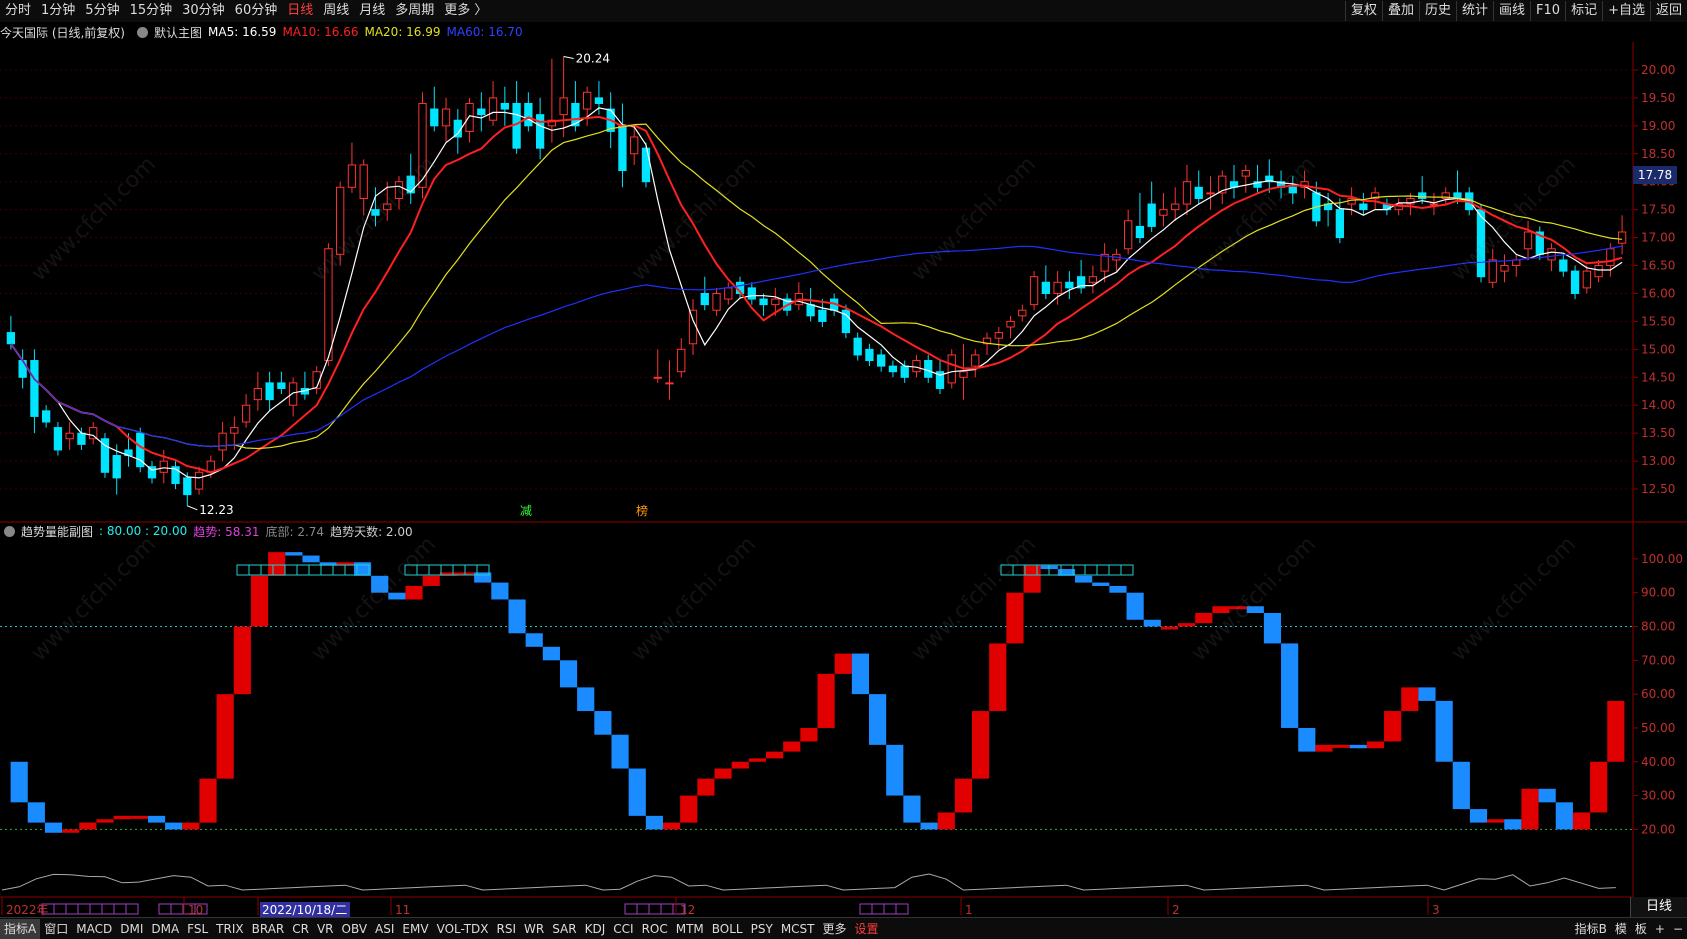 This screenshot has width=1687, height=939. What do you see at coordinates (690, 929) in the screenshot?
I see `indicator-tab-20: MTM` at bounding box center [690, 929].